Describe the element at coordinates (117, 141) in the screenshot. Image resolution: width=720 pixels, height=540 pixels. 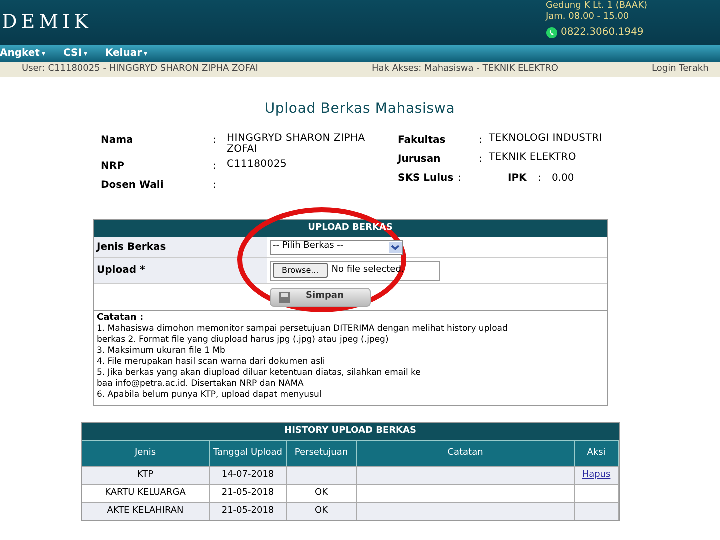
I see `field-label: Nama` at that location.